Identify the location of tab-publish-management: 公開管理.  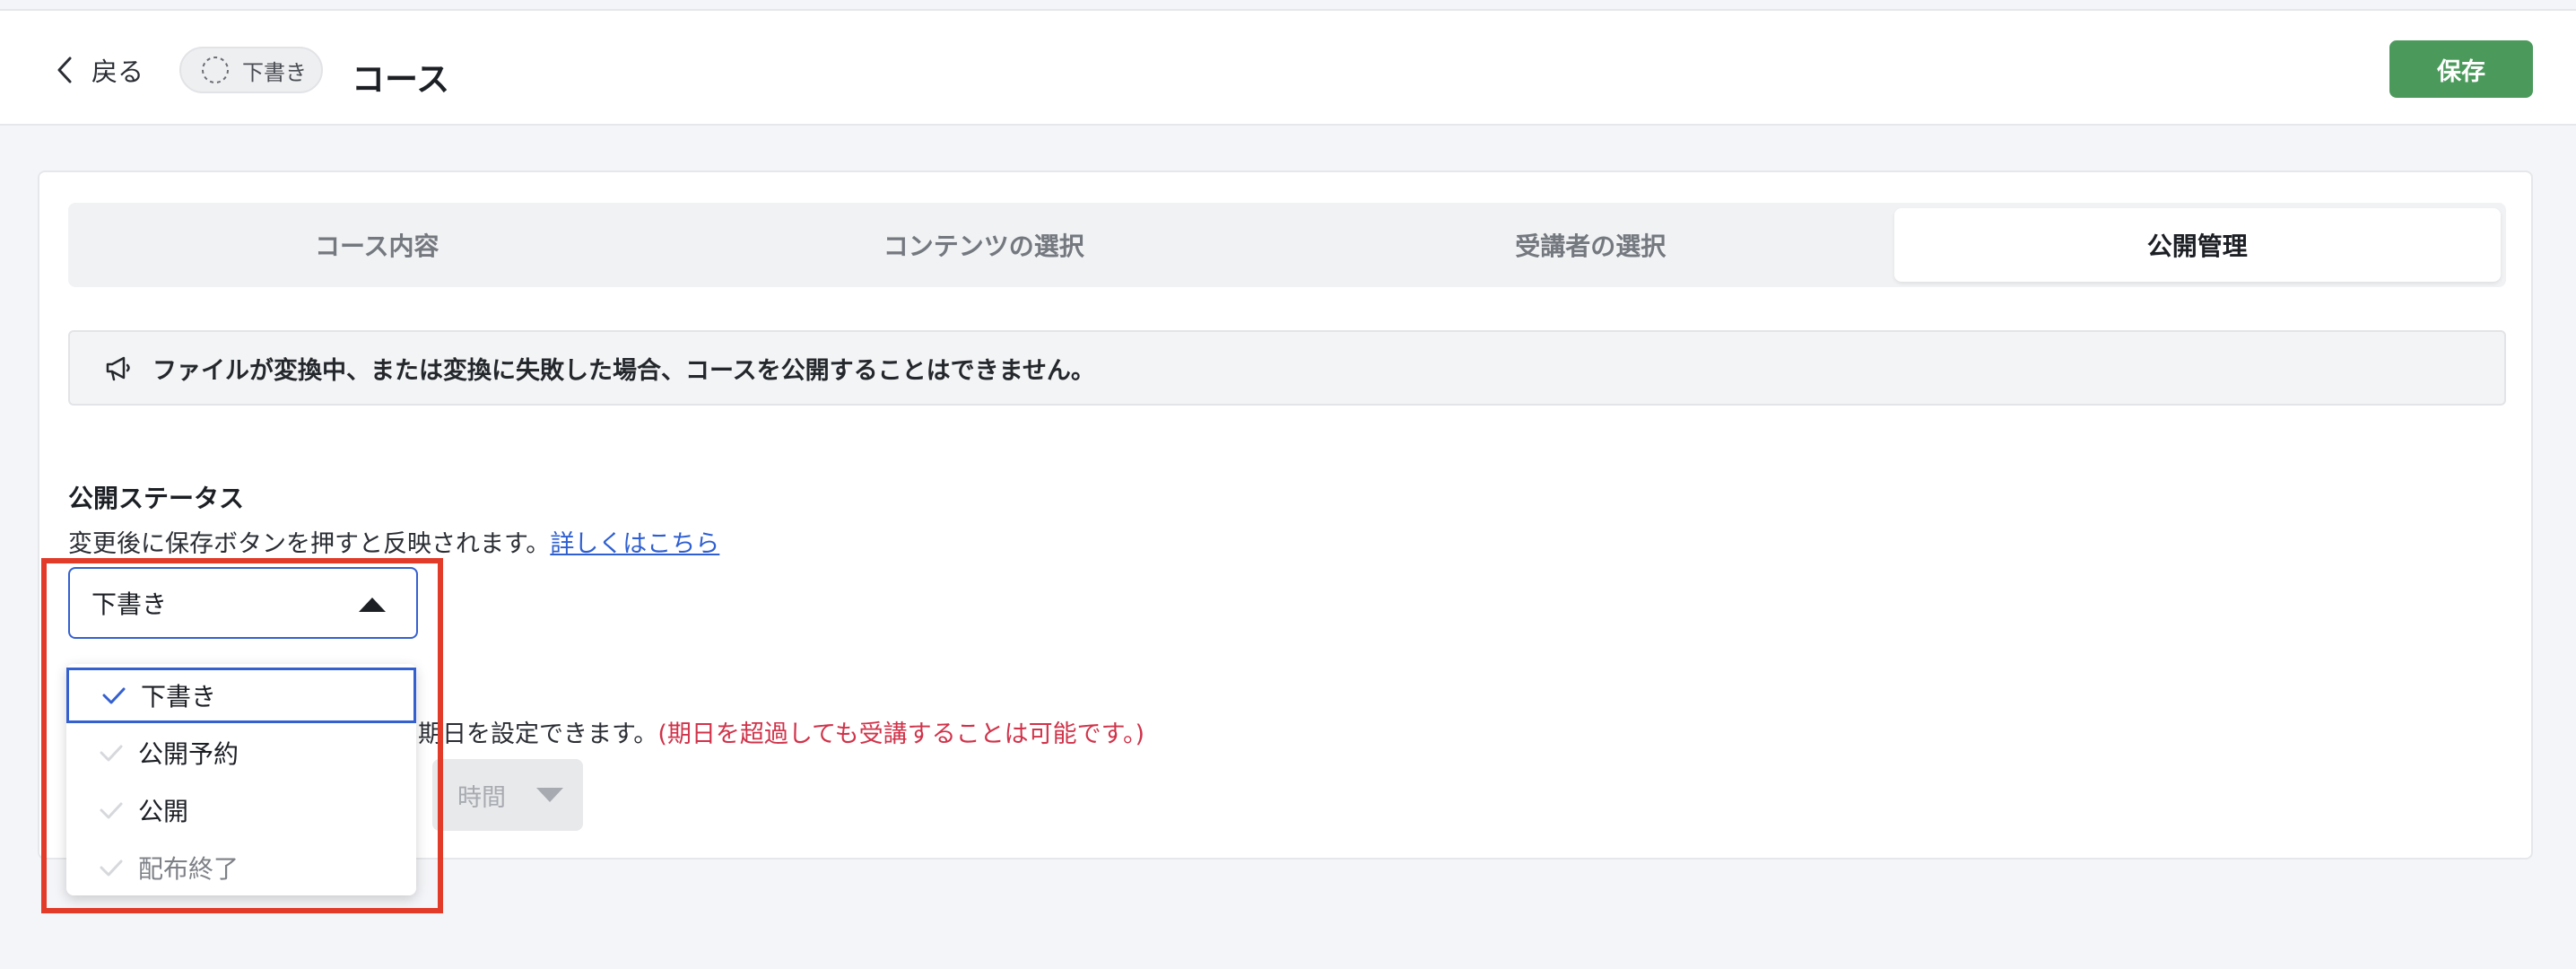
(2197, 245).